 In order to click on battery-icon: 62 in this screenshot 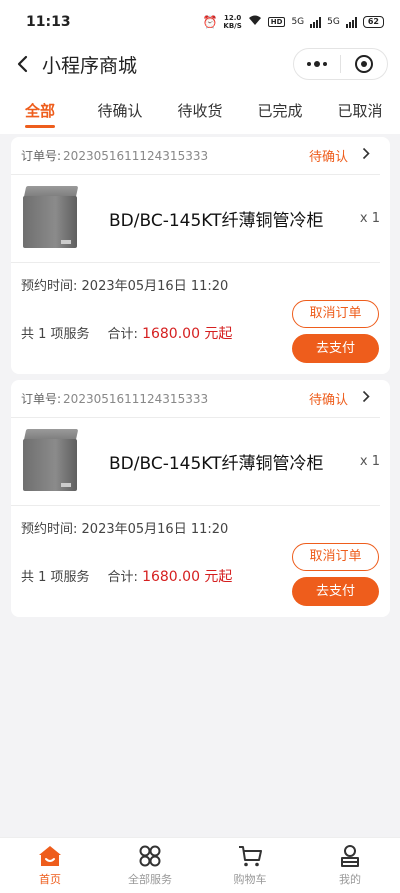, I will do `click(373, 22)`.